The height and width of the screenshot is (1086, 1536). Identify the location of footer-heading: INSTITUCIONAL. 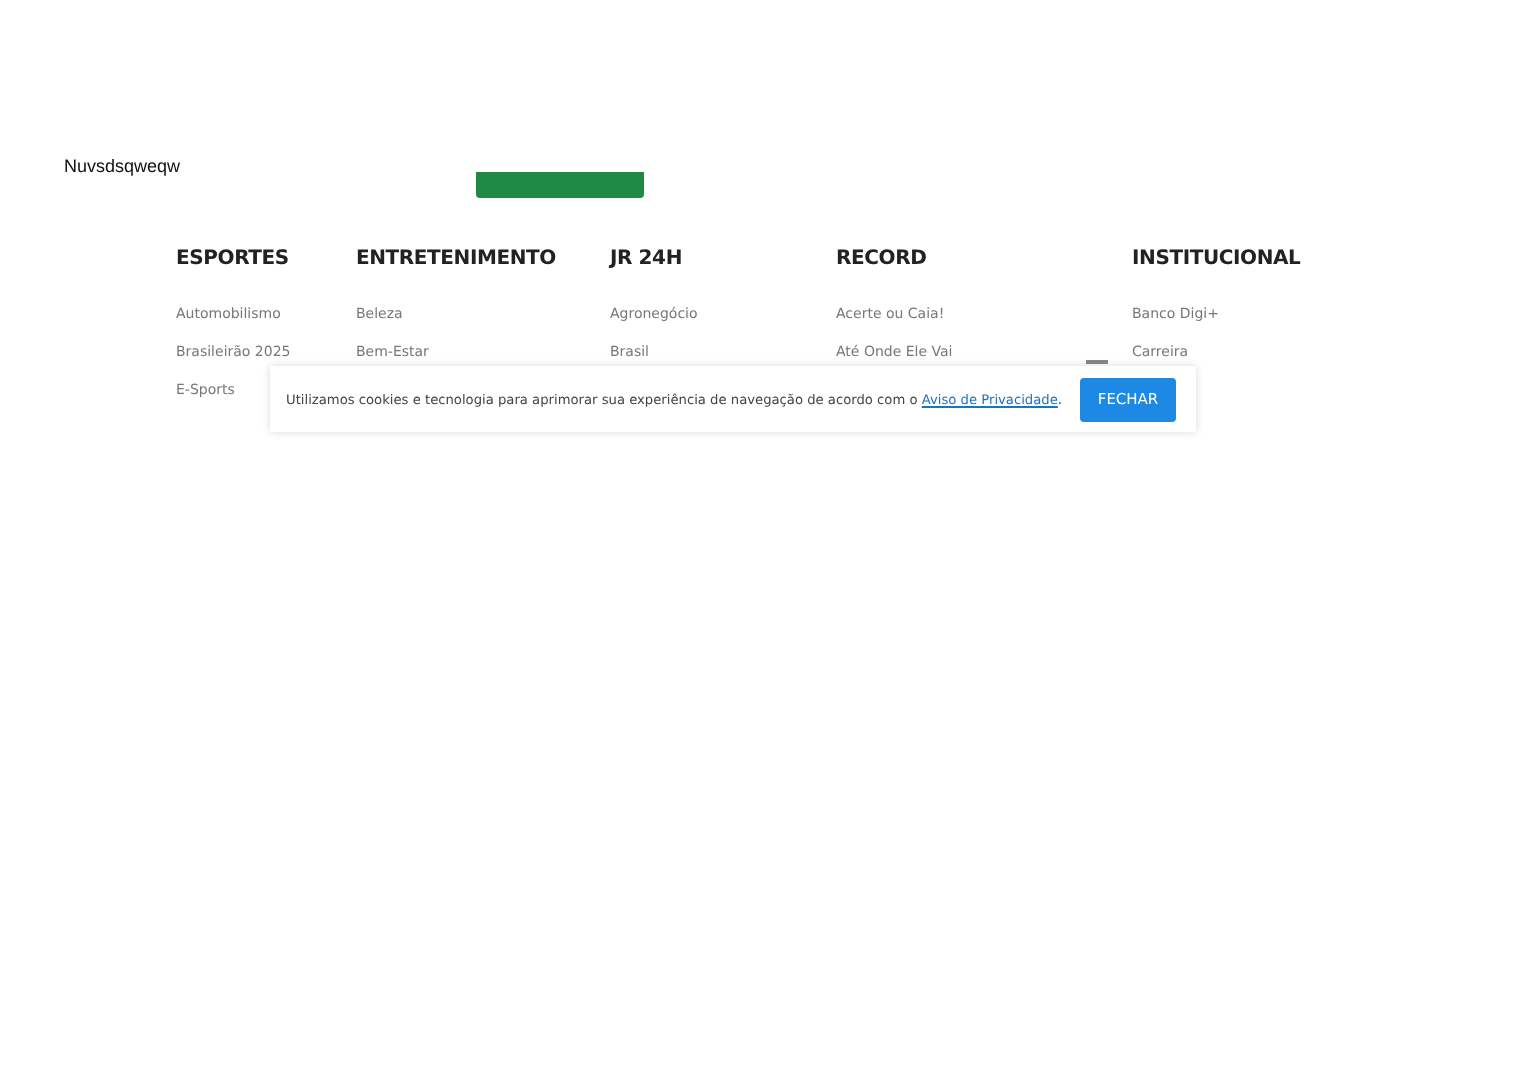
(1217, 261).